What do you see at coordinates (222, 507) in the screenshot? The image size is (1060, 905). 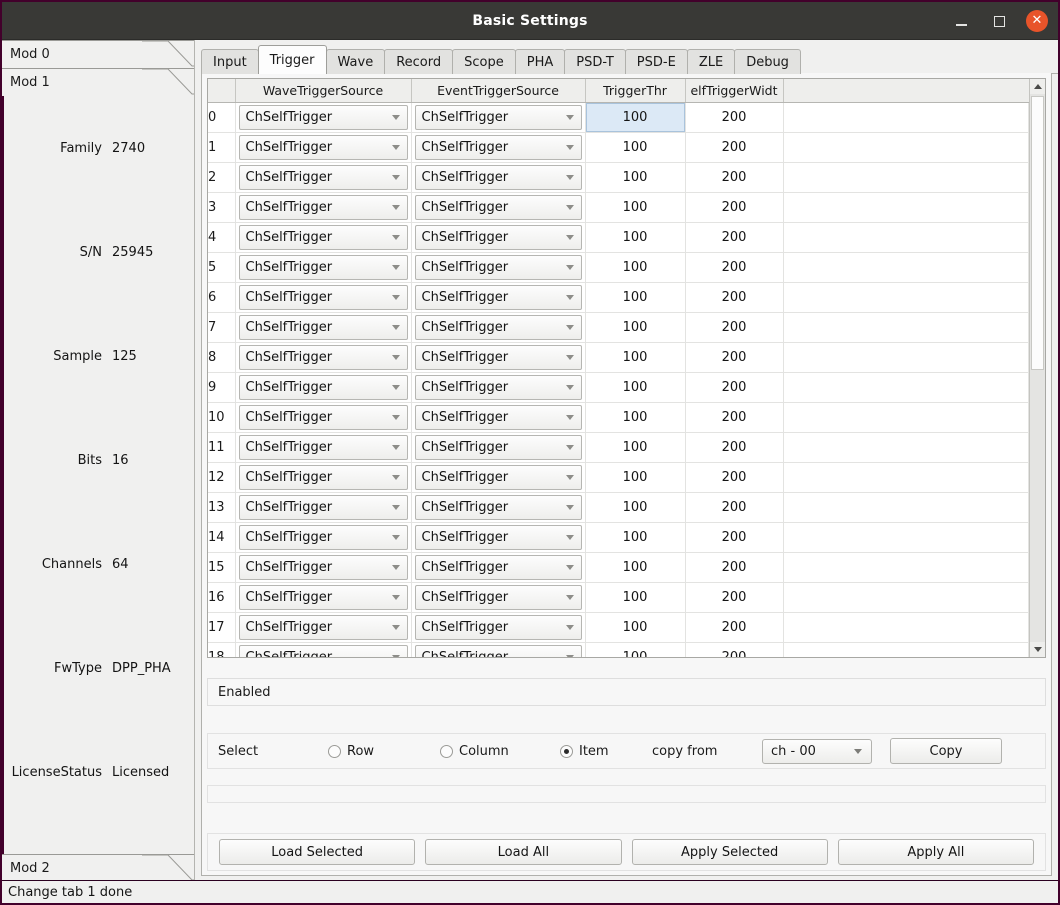 I see `row-header-index: 13` at bounding box center [222, 507].